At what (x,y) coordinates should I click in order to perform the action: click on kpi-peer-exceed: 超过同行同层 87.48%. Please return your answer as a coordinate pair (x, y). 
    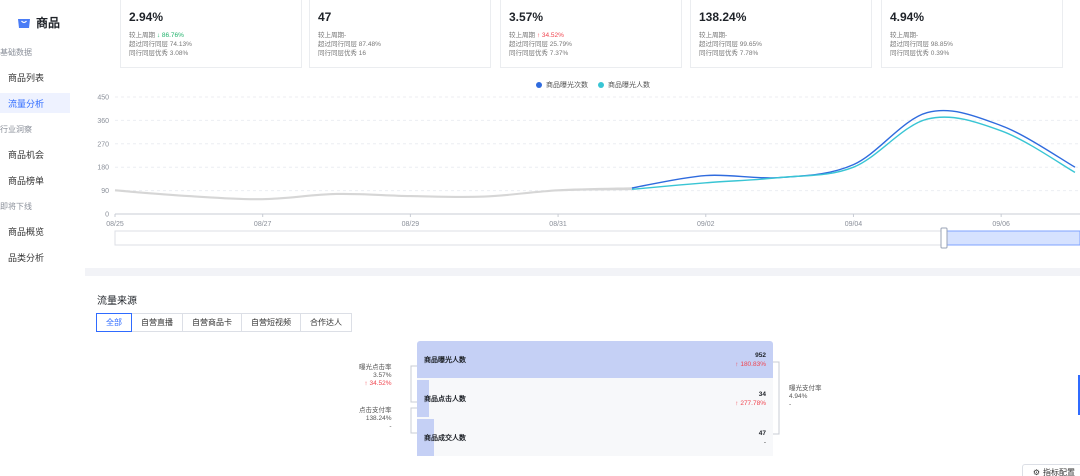
    Looking at the image, I should click on (349, 44).